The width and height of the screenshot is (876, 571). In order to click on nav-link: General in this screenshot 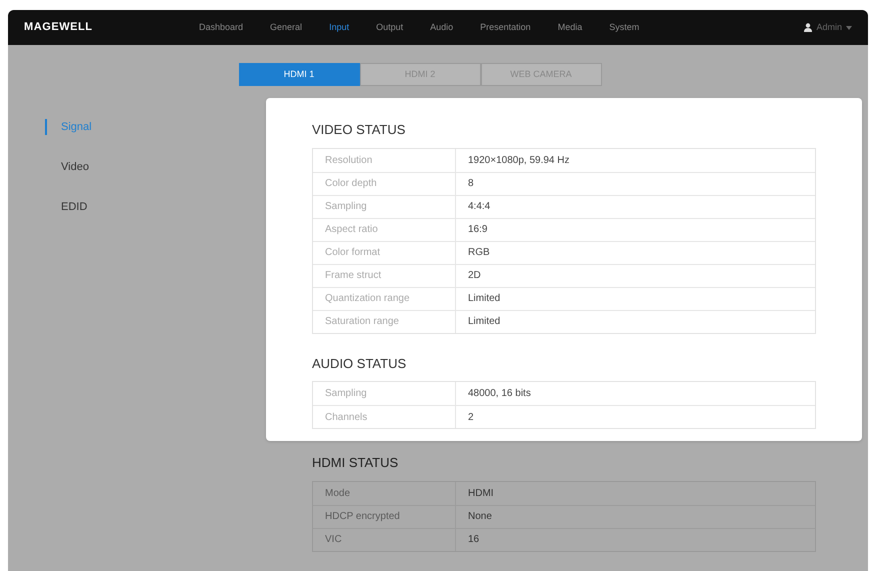, I will do `click(286, 27)`.